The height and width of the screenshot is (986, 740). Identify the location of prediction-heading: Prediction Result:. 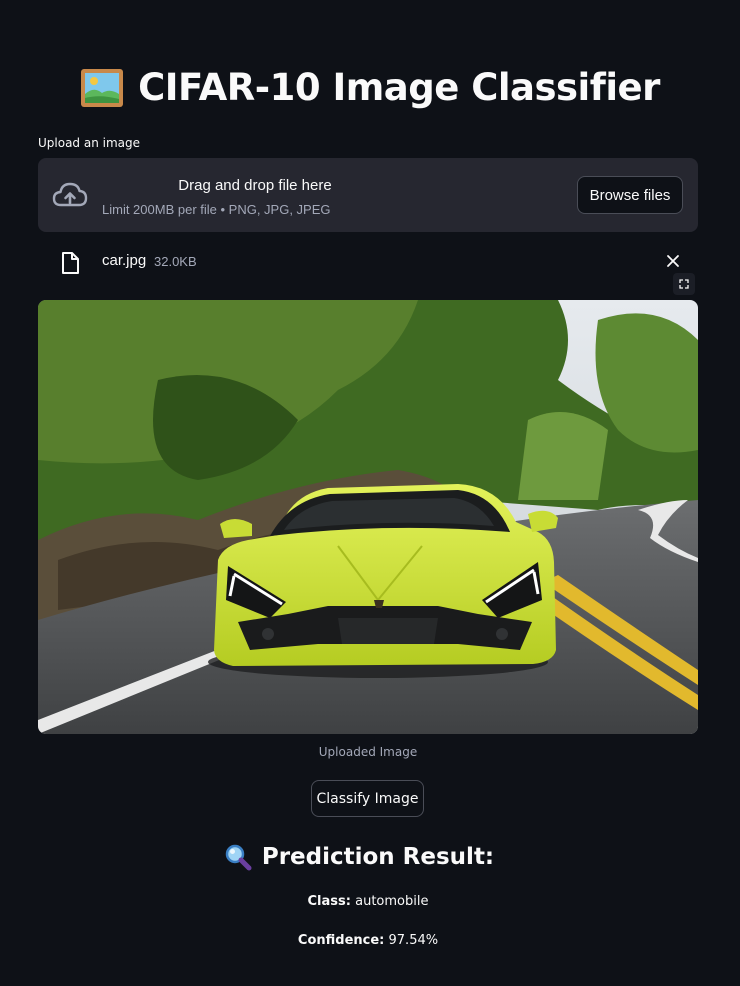
(359, 857).